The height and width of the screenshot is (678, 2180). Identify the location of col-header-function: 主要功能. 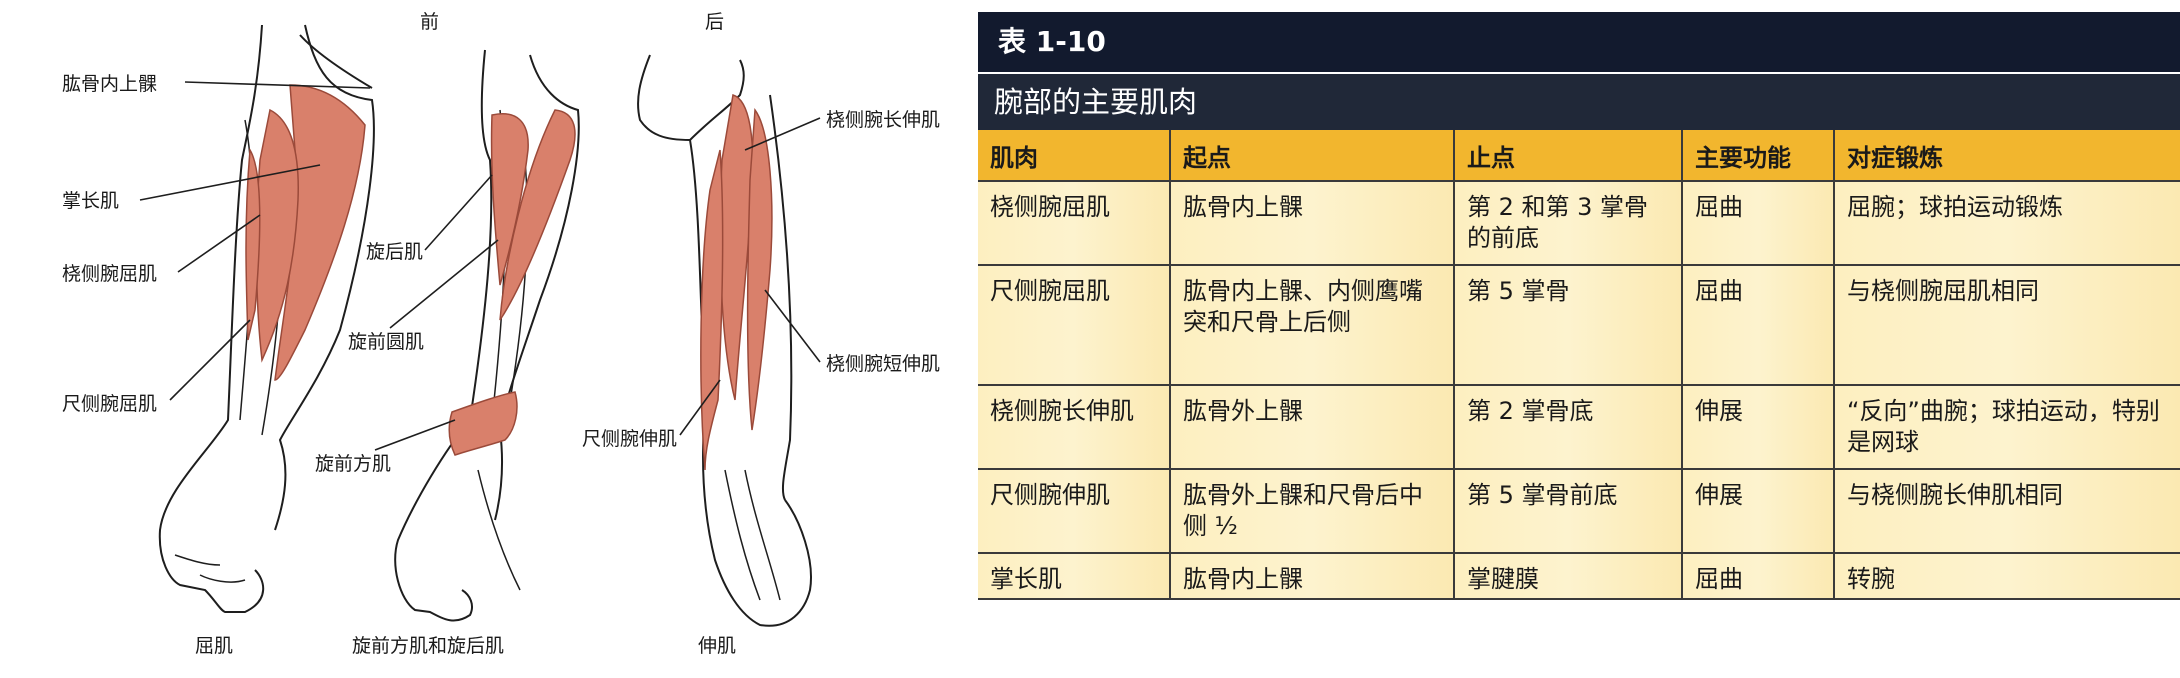
(1758, 156).